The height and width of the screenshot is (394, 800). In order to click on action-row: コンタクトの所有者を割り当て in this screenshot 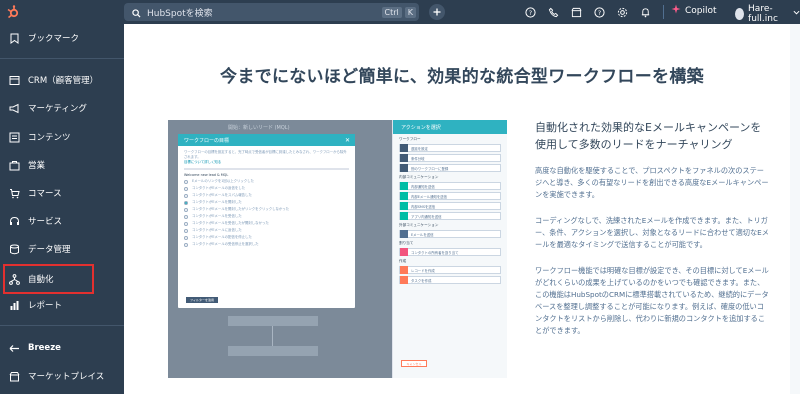, I will do `click(450, 252)`.